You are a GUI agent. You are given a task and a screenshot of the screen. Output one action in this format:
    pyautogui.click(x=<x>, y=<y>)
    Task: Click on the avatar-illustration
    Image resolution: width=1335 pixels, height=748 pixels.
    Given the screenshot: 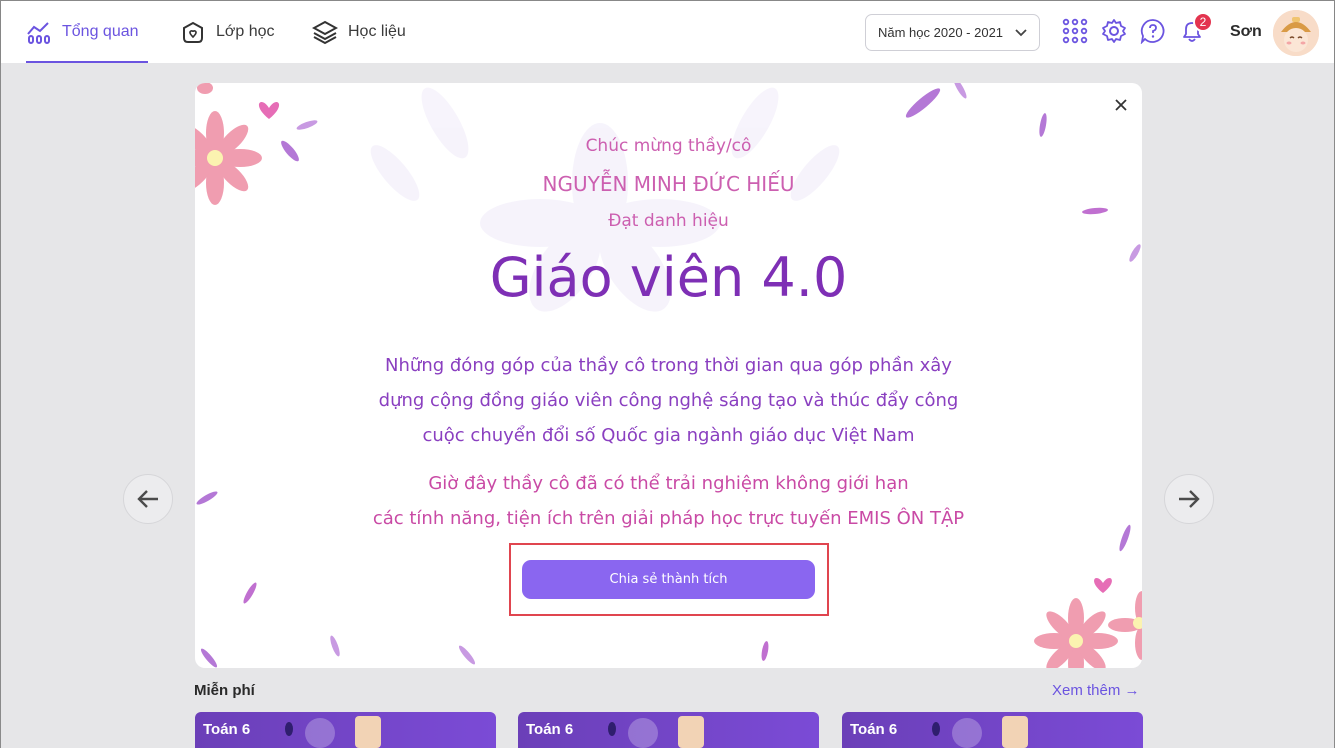 What is the action you would take?
    pyautogui.click(x=1296, y=33)
    